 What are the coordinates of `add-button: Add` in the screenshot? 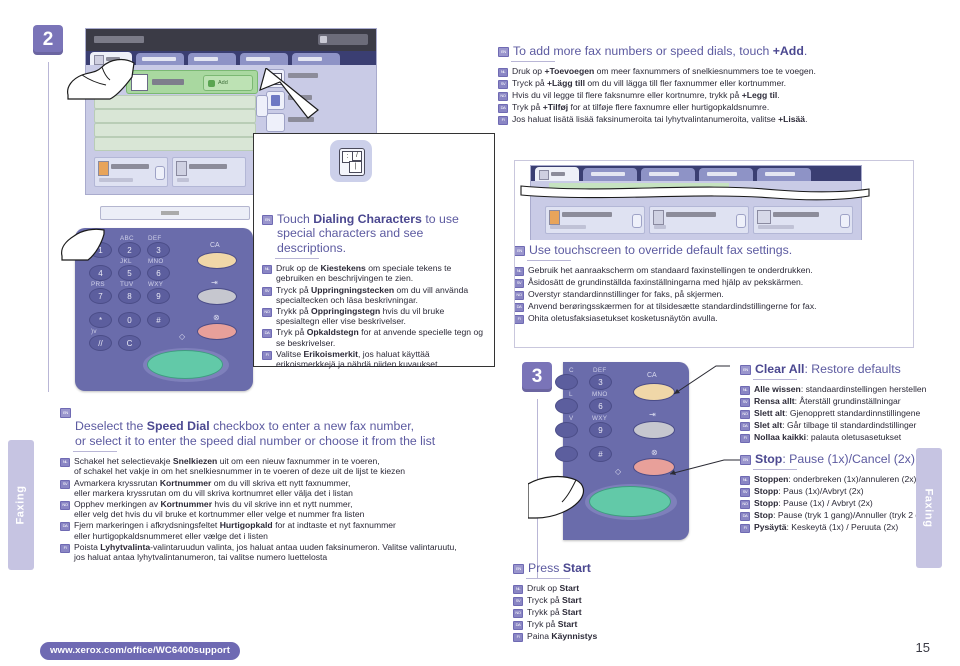 It's located at (228, 83).